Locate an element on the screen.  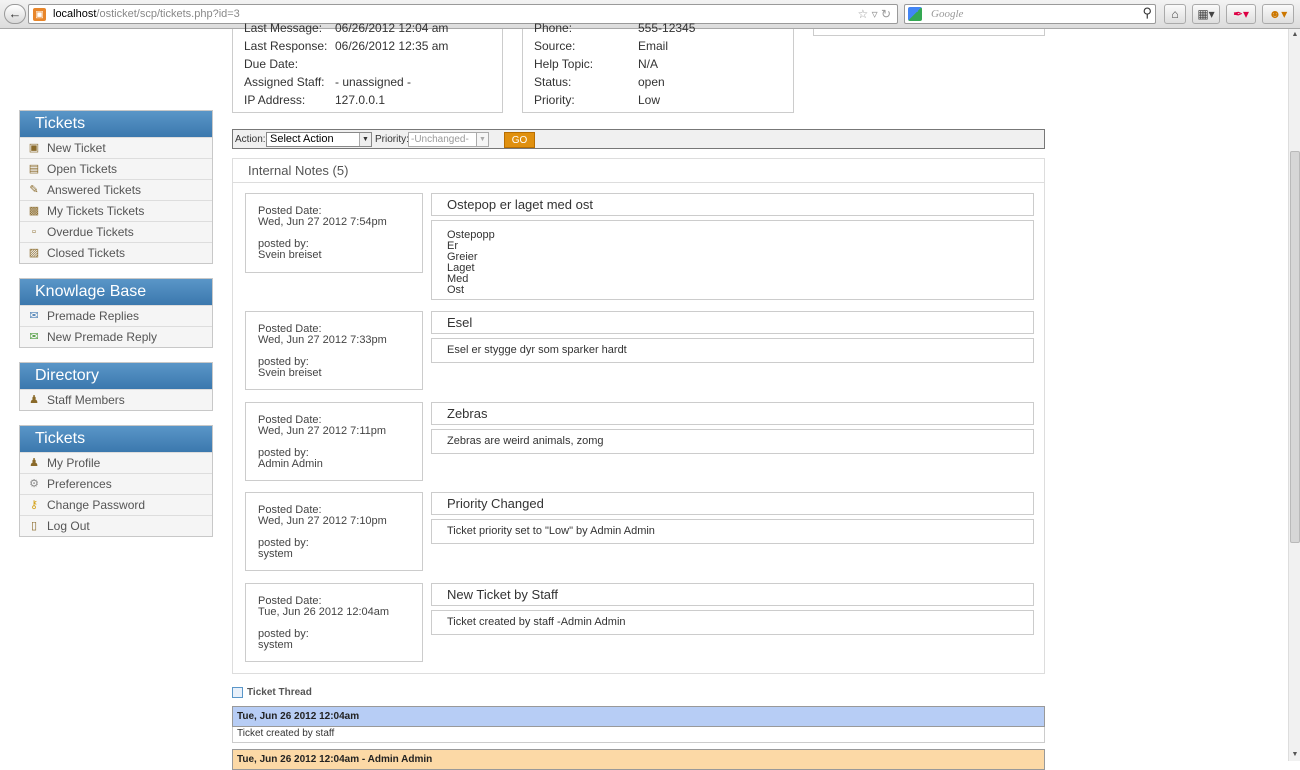
premade-replies-icon: ✉ is located at coordinates (34, 316).